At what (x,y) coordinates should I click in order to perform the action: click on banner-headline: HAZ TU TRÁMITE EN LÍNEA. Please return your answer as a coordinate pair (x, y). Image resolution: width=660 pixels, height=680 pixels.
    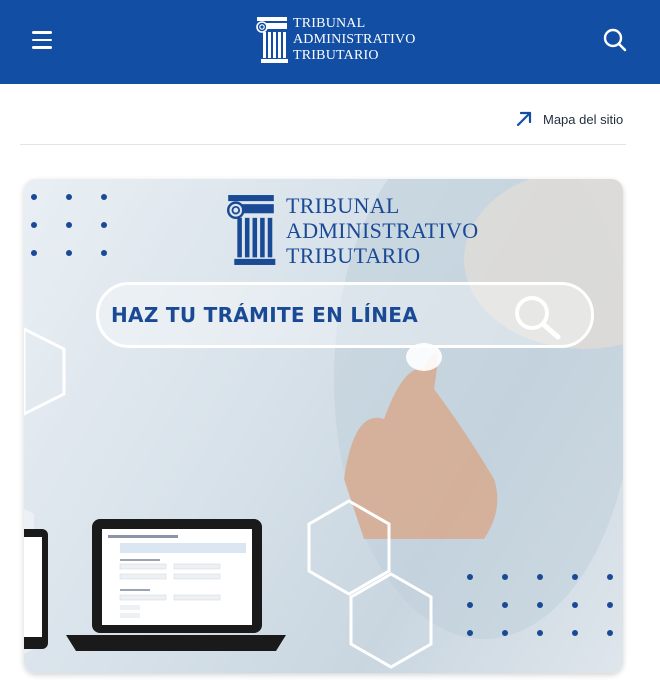
    Looking at the image, I should click on (264, 315).